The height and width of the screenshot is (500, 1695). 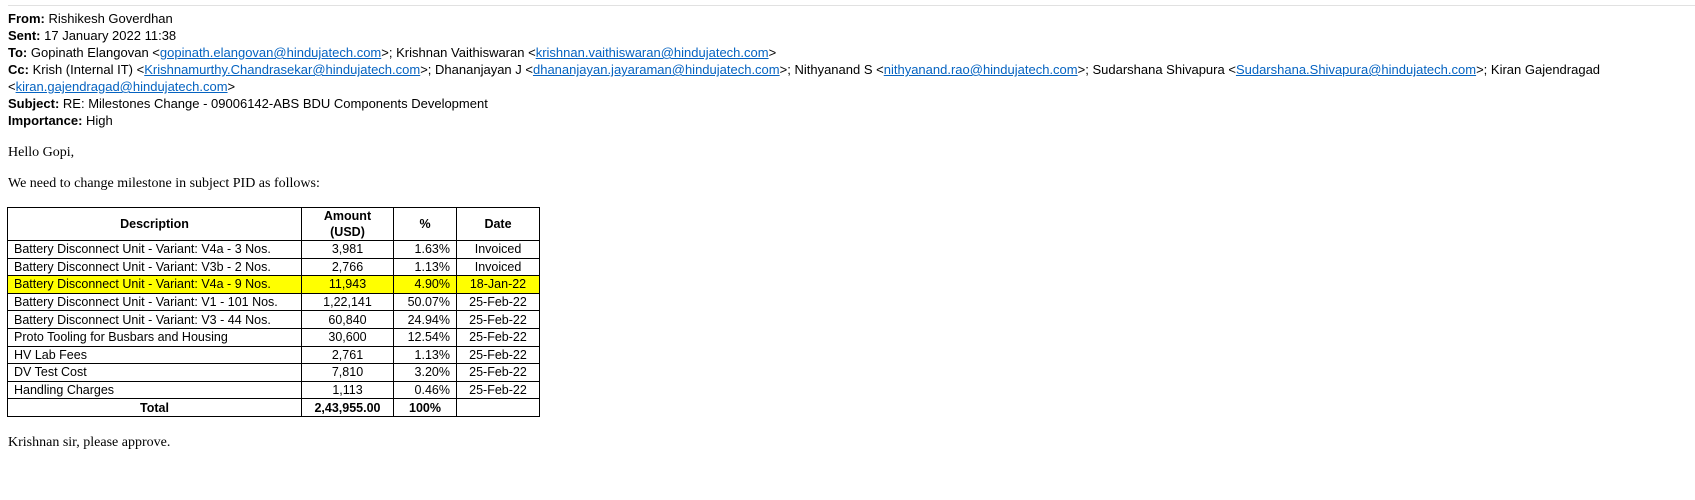 What do you see at coordinates (110, 18) in the screenshot?
I see `from-value: Rishikesh Goverdhan` at bounding box center [110, 18].